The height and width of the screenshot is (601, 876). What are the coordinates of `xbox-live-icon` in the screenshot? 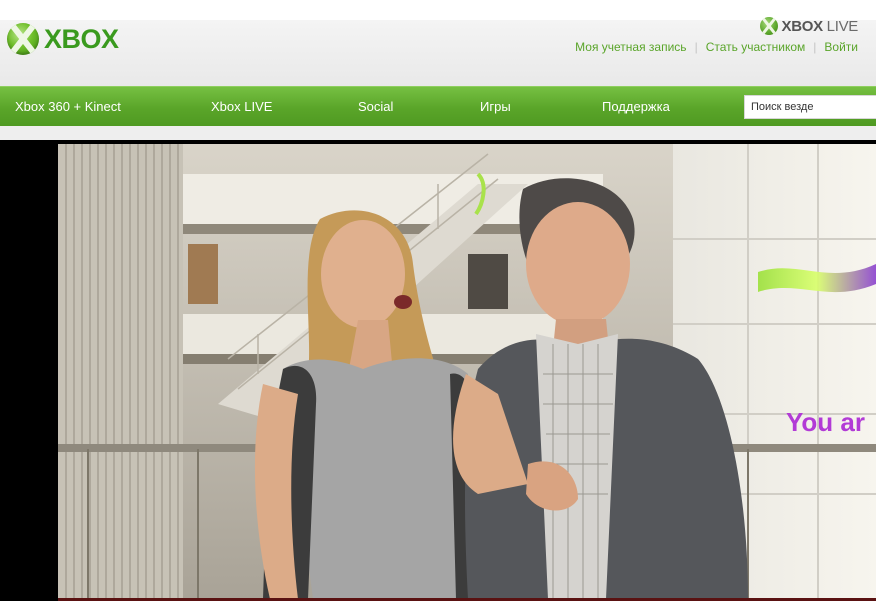 It's located at (768, 26).